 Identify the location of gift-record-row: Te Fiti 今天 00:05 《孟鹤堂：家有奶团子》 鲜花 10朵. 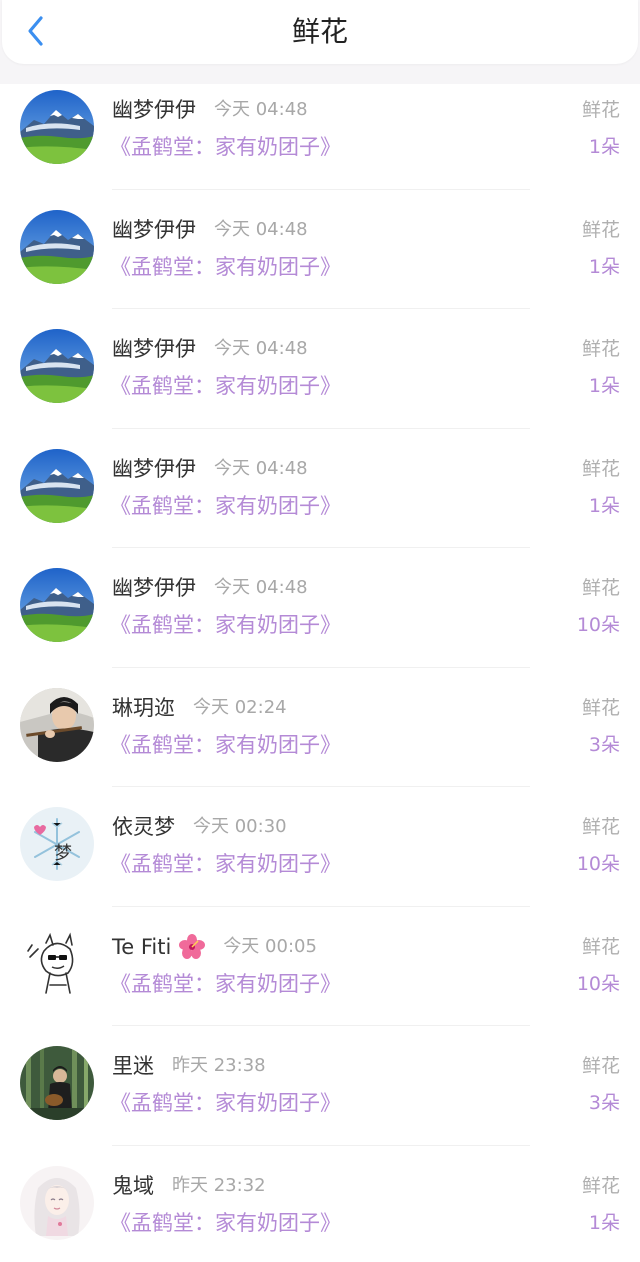
(320, 981).